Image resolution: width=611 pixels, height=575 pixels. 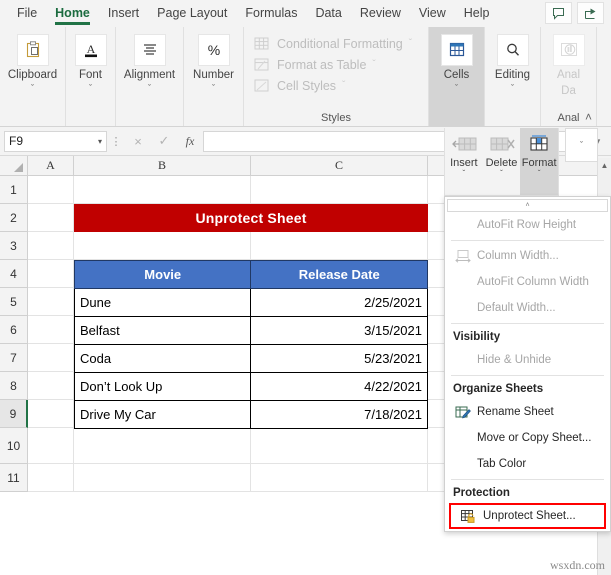 What do you see at coordinates (341, 85) in the screenshot?
I see `cell-styles-button: Cell Styles ˇ` at bounding box center [341, 85].